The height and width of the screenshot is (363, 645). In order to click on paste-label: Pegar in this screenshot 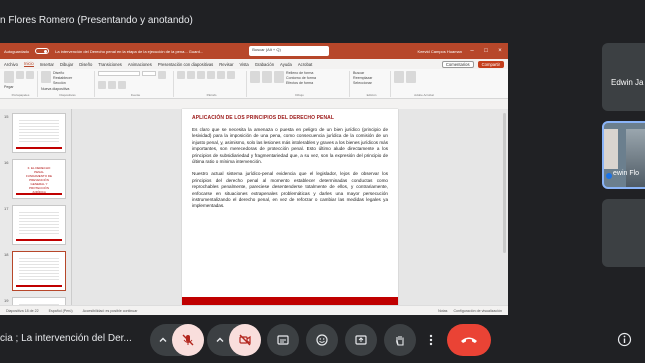, I will do `click(9, 87)`.